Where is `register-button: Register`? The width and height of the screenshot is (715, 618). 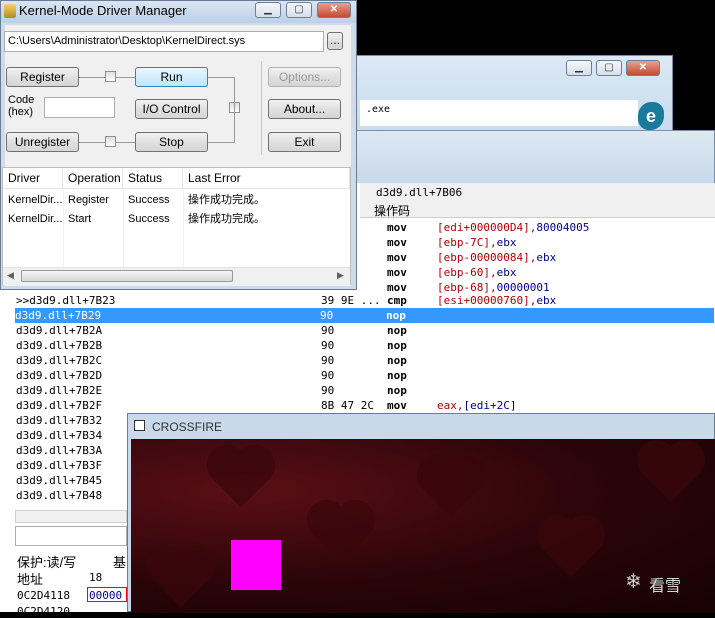
register-button: Register is located at coordinates (42, 77).